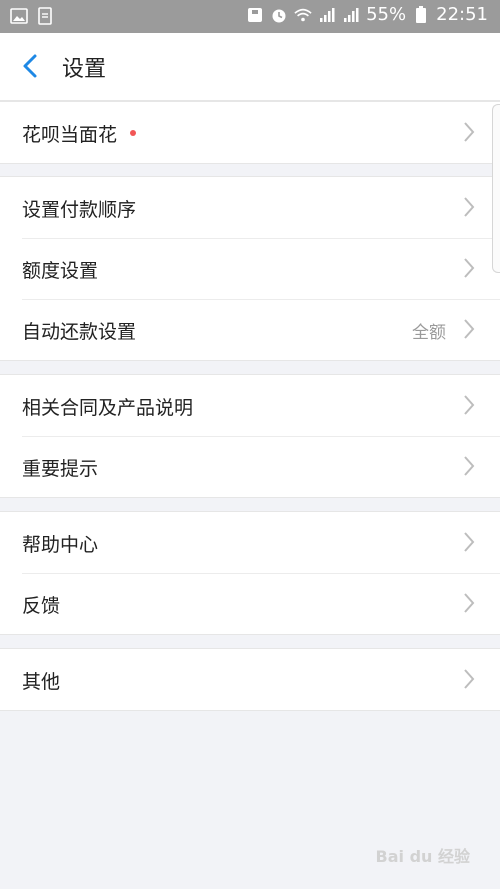 Image resolution: width=500 pixels, height=889 pixels. Describe the element at coordinates (351, 14) in the screenshot. I see `signal-4g-icon` at that location.